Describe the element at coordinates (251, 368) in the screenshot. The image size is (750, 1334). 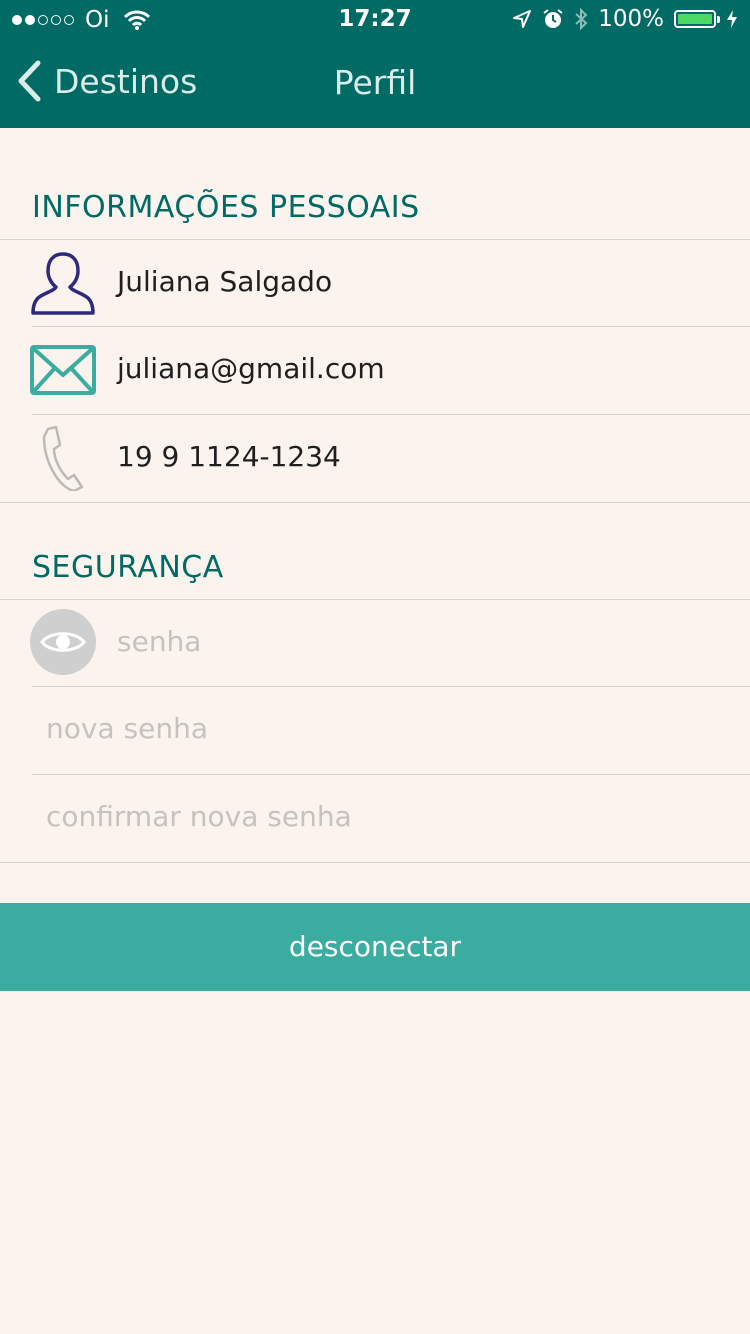
I see `user-email: juliana@gmail.com` at that location.